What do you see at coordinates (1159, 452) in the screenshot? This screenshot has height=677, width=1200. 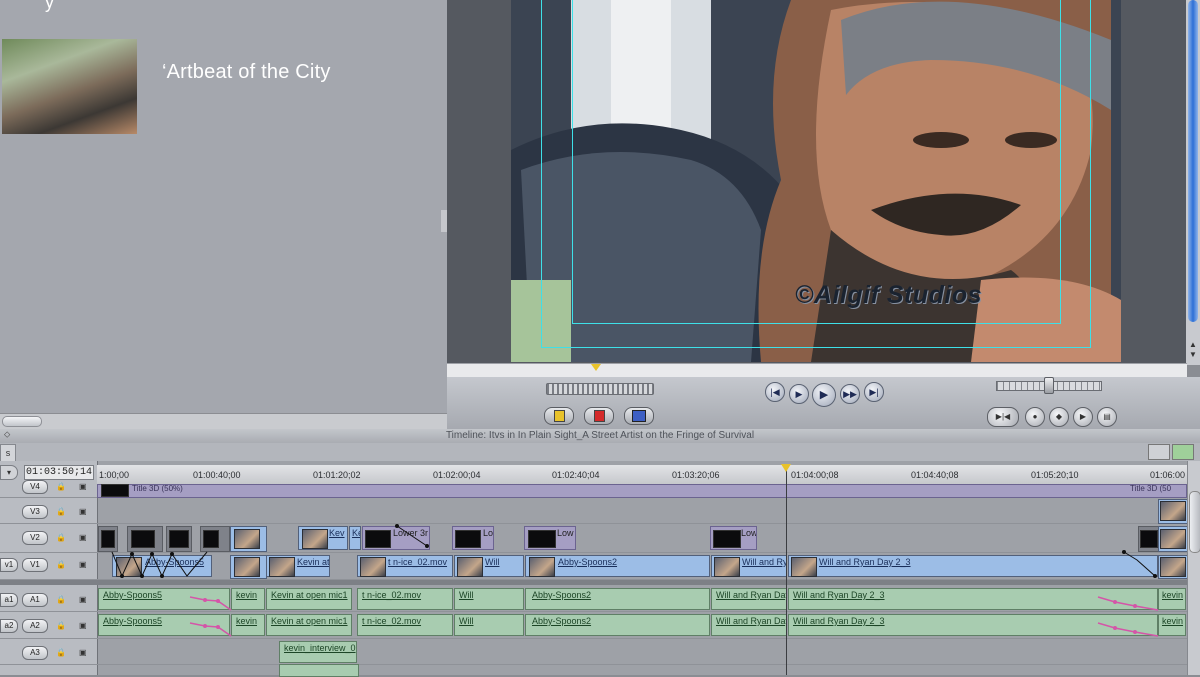 I see `clip-overlays-icon` at bounding box center [1159, 452].